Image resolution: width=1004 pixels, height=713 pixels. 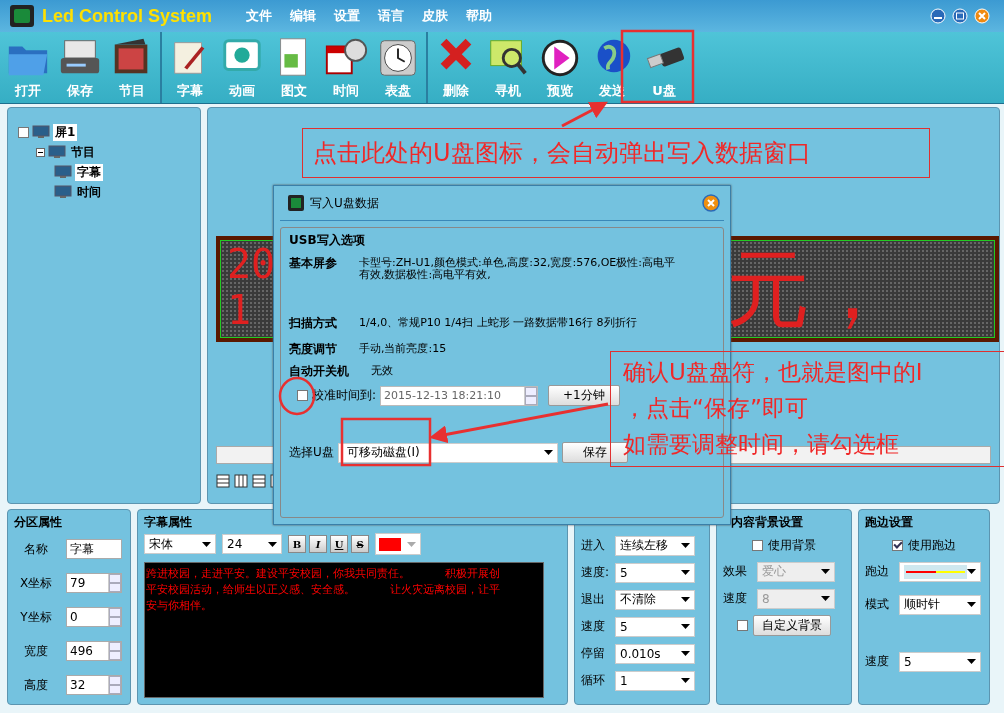 What do you see at coordinates (94, 617) in the screenshot?
I see `input-field: 0` at bounding box center [94, 617].